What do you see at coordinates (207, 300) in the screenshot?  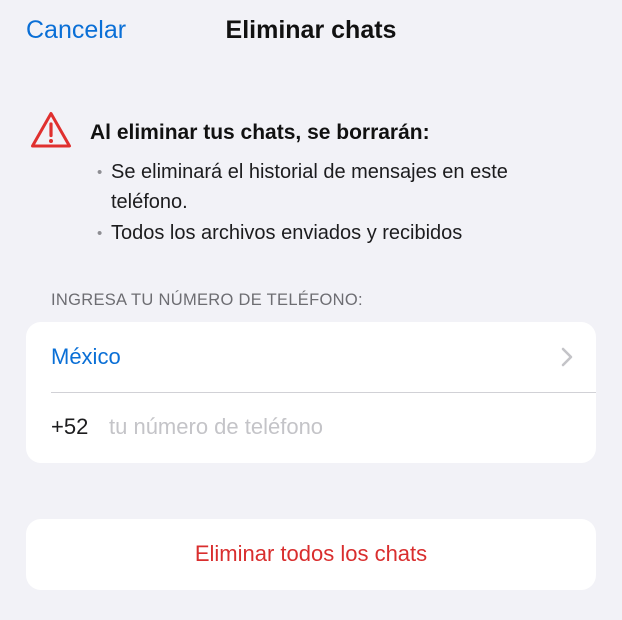 I see `phone-section-label: INGRESA TU NÚMERO DE TELÉFONO:` at bounding box center [207, 300].